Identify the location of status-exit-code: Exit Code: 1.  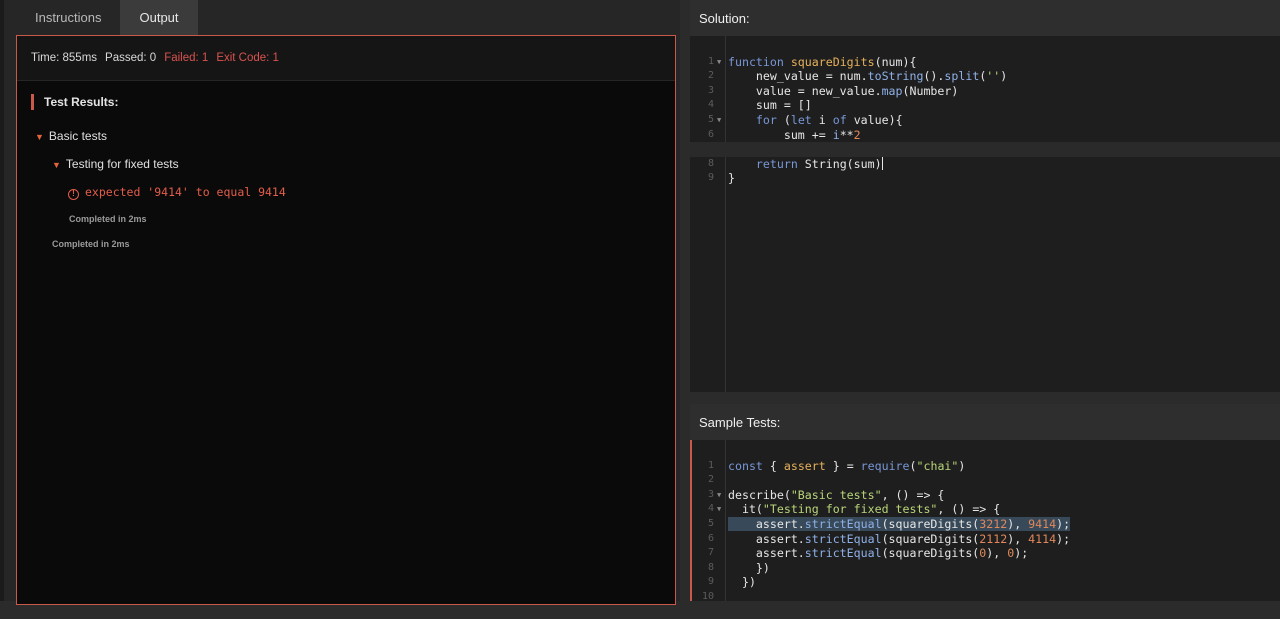
(247, 58).